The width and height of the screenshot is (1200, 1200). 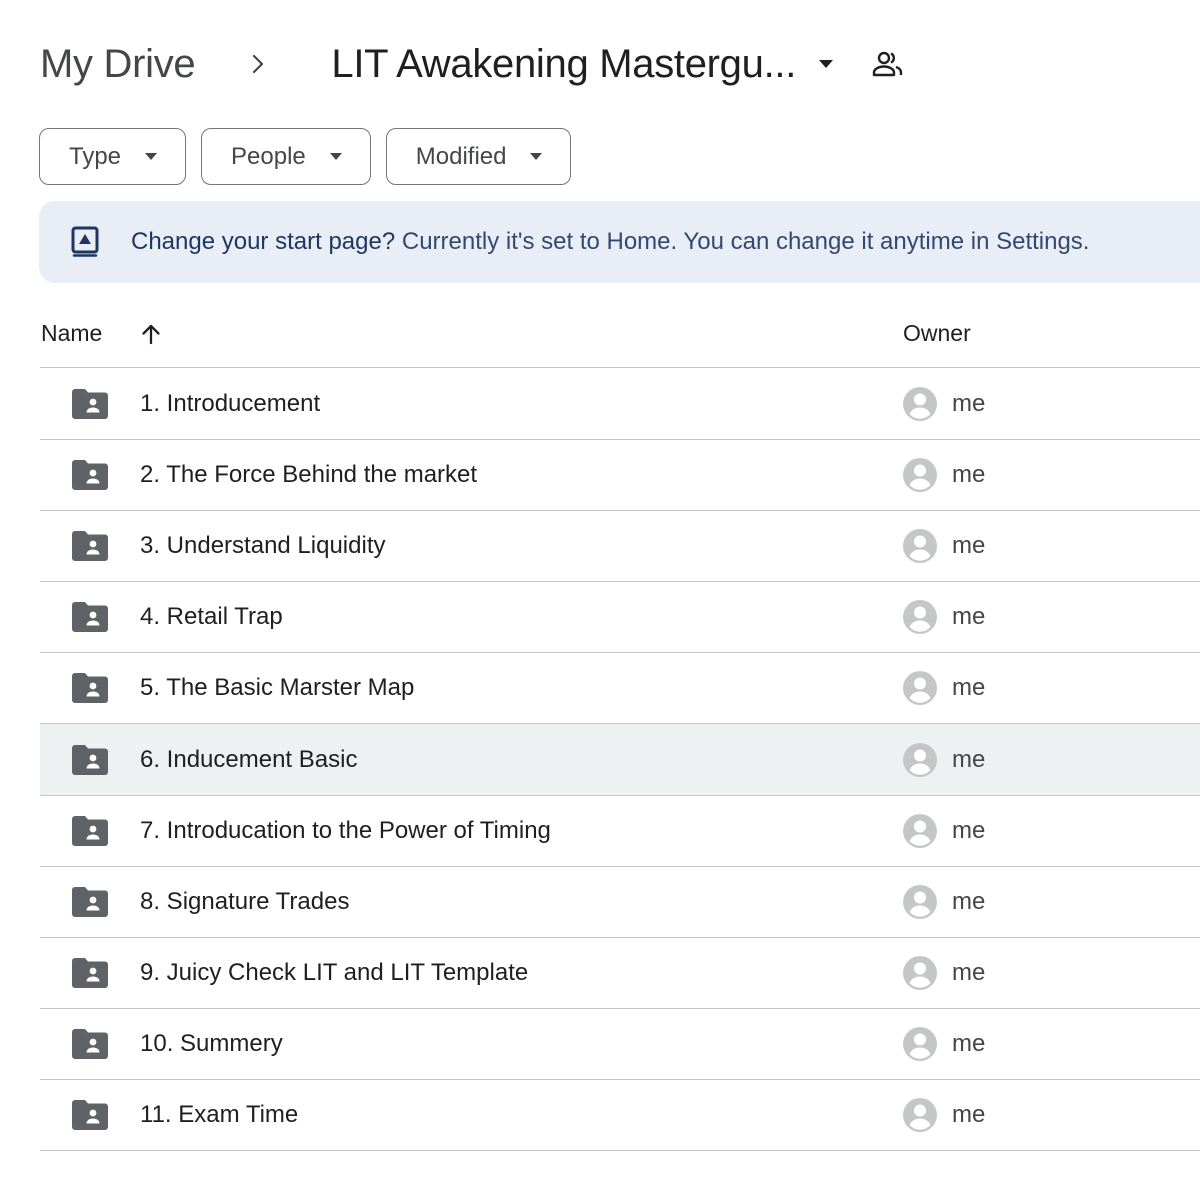 I want to click on column-header-name: Name, so click(x=71, y=333).